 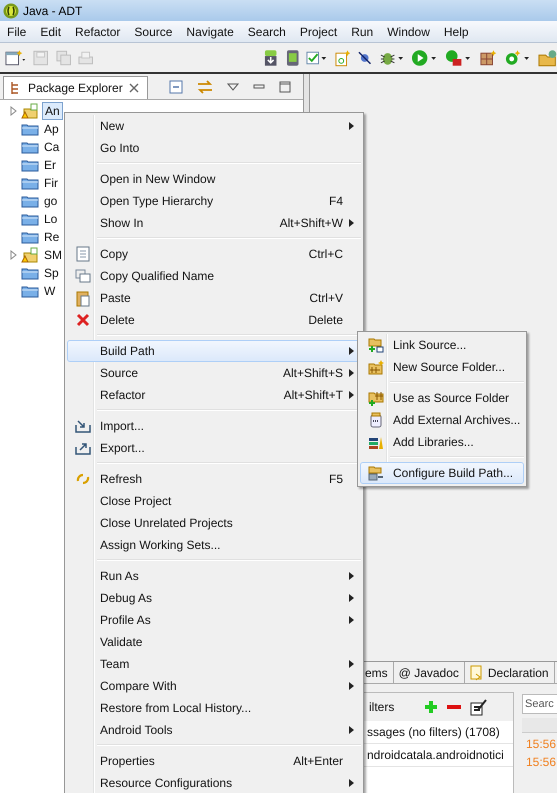 I want to click on package-icon, so click(x=488, y=57).